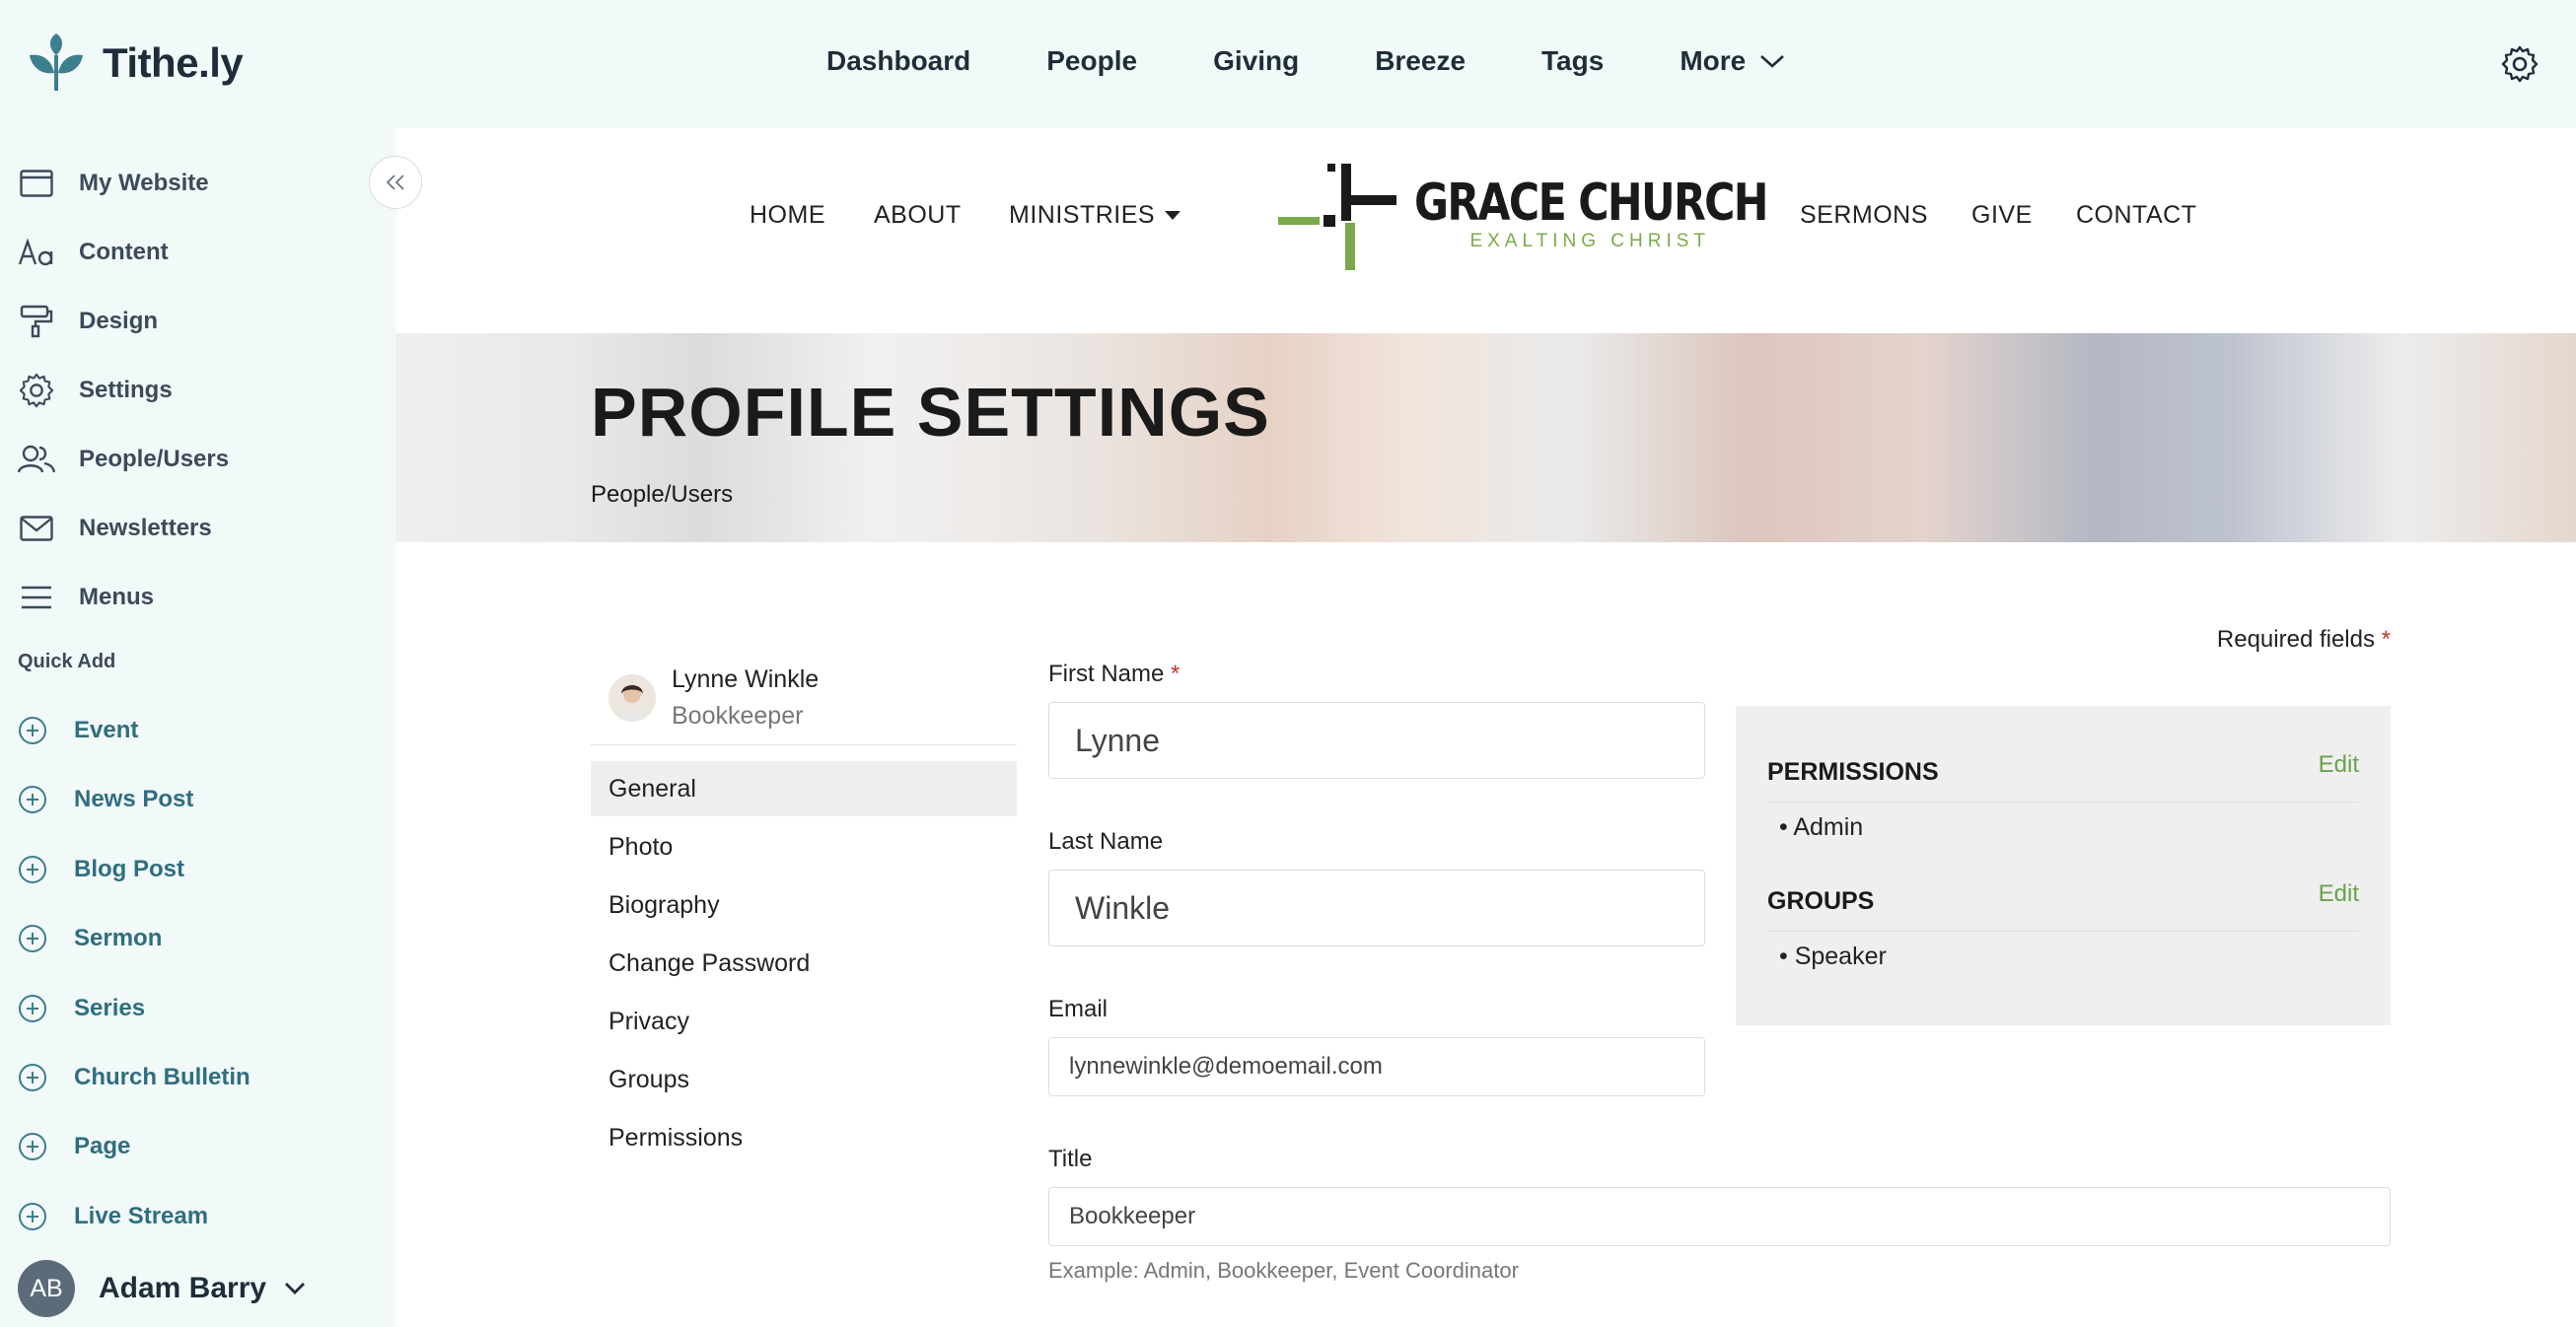  What do you see at coordinates (1376, 741) in the screenshot?
I see `first-name-input: Lynne` at bounding box center [1376, 741].